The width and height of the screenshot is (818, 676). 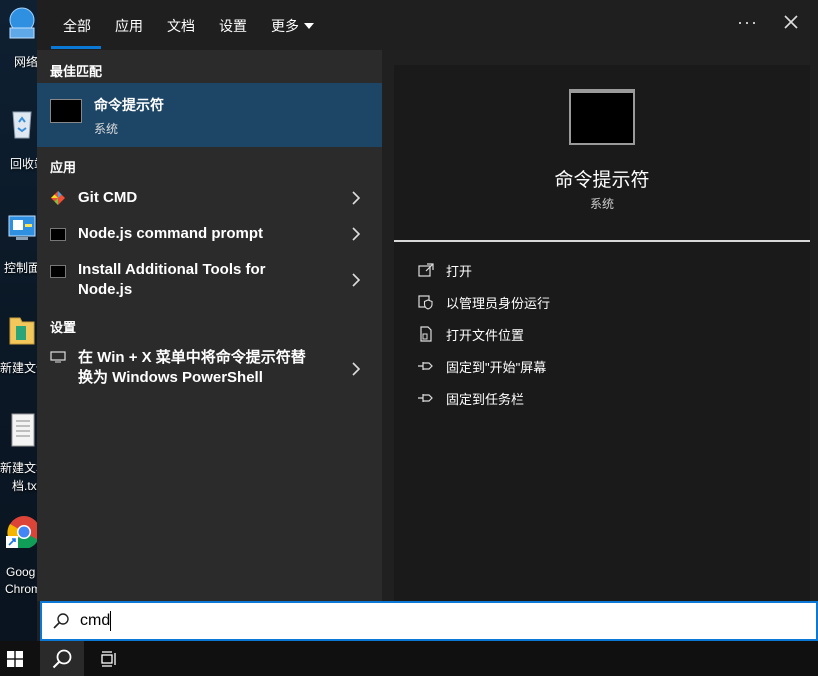 I want to click on app-name-line1: Install Additional Tools for, so click(x=172, y=269).